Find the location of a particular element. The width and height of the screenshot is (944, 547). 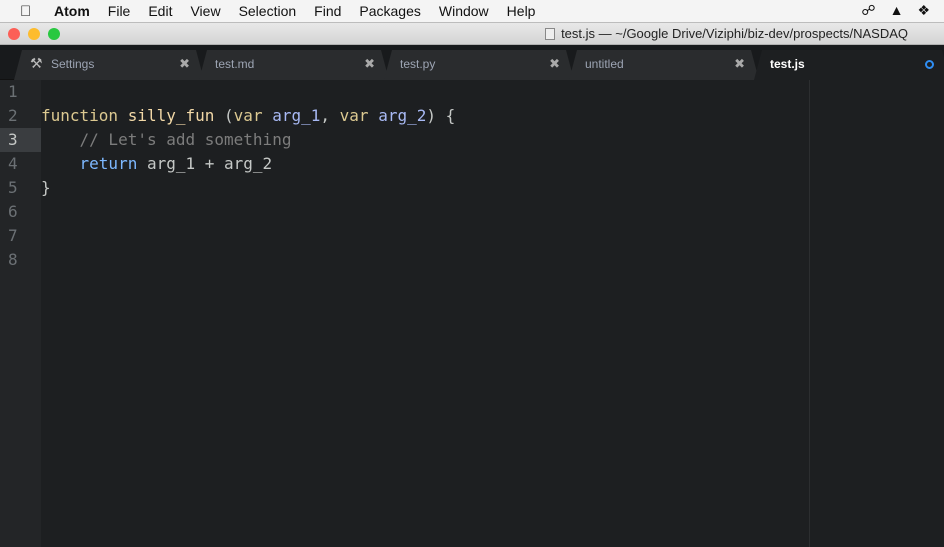

tab-label: test.md is located at coordinates (235, 64).